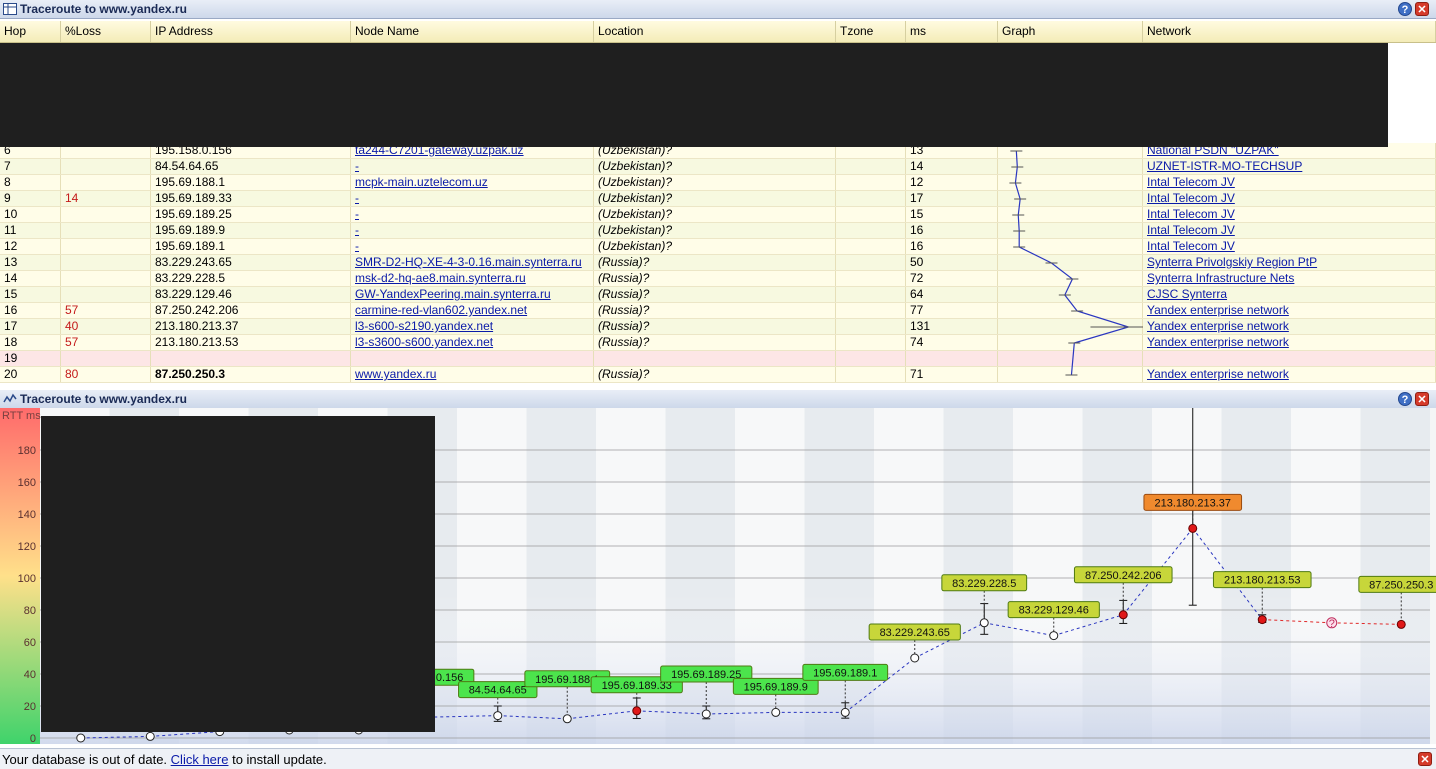 This screenshot has height=769, width=1436. What do you see at coordinates (21, 416) in the screenshot?
I see `y-axis-label: RTT ms` at bounding box center [21, 416].